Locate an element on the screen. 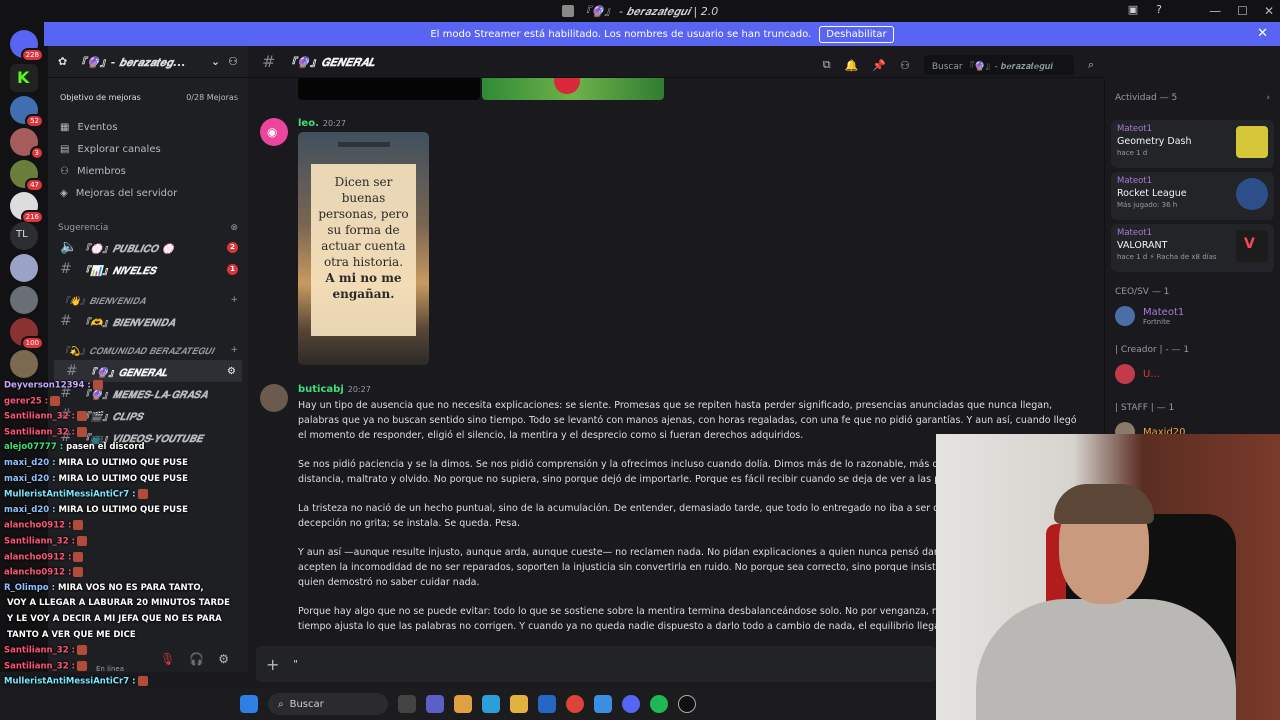 Image resolution: width=1280 pixels, height=720 pixels. nav-browse-channels: ▤ Explorar canales is located at coordinates (148, 149).